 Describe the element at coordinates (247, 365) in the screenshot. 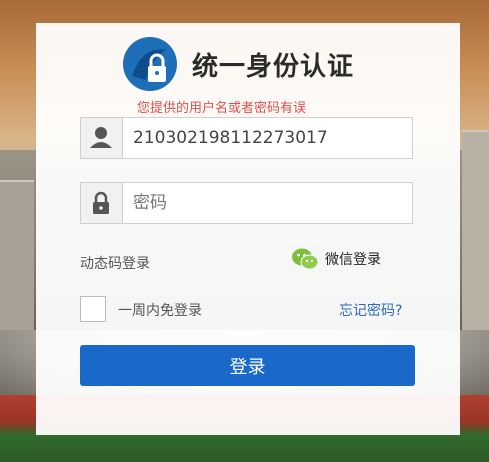

I see `login-button: 登录` at that location.